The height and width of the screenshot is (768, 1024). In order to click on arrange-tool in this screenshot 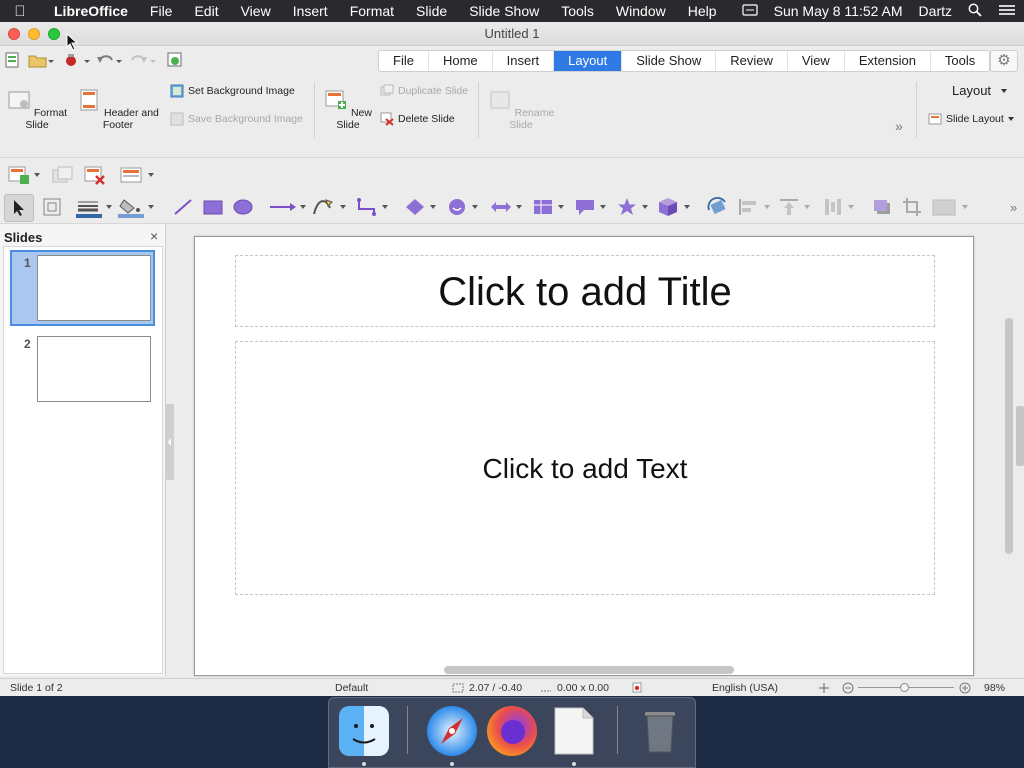, I will do `click(794, 207)`.